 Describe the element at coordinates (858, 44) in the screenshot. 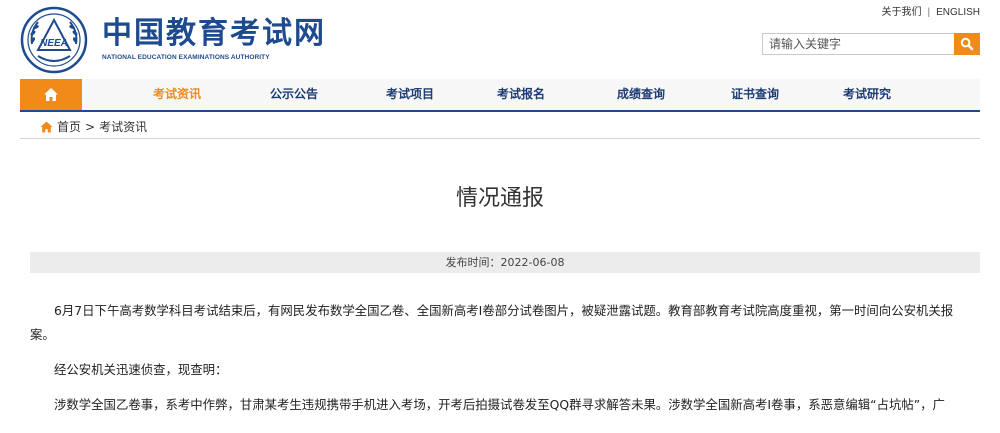

I see `search-input` at that location.